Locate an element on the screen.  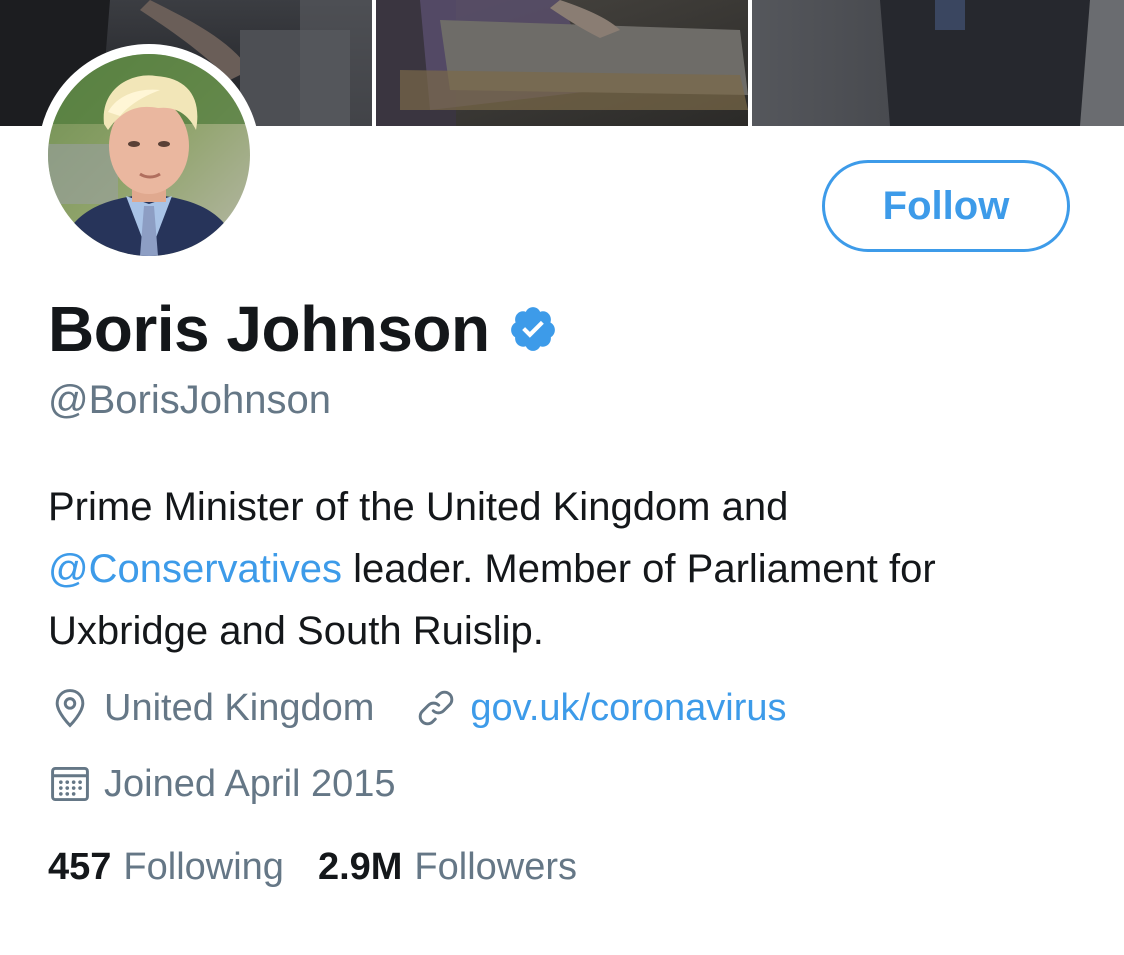
following-stat: 457 Following is located at coordinates (166, 867).